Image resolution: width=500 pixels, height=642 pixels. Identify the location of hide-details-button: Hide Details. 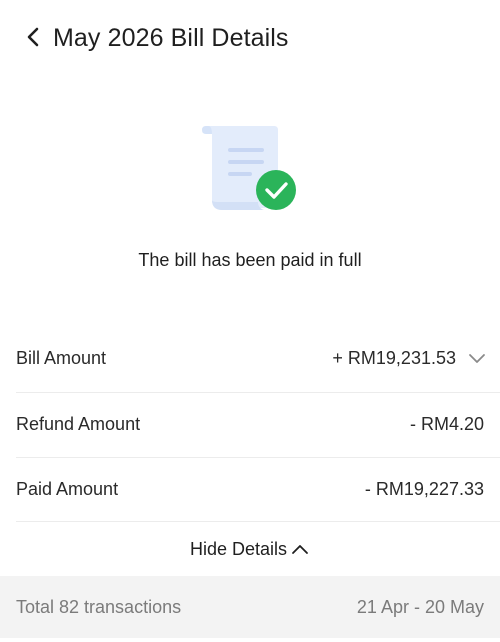
(250, 549).